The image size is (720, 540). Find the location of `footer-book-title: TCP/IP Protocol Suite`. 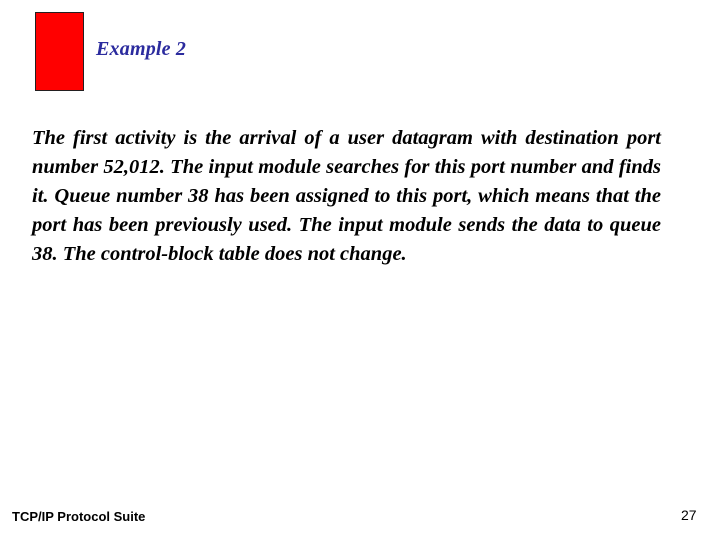

footer-book-title: TCP/IP Protocol Suite is located at coordinates (79, 516).